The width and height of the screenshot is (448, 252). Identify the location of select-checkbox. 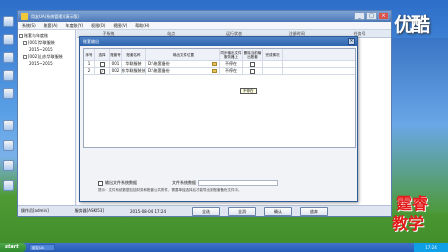
(102, 64).